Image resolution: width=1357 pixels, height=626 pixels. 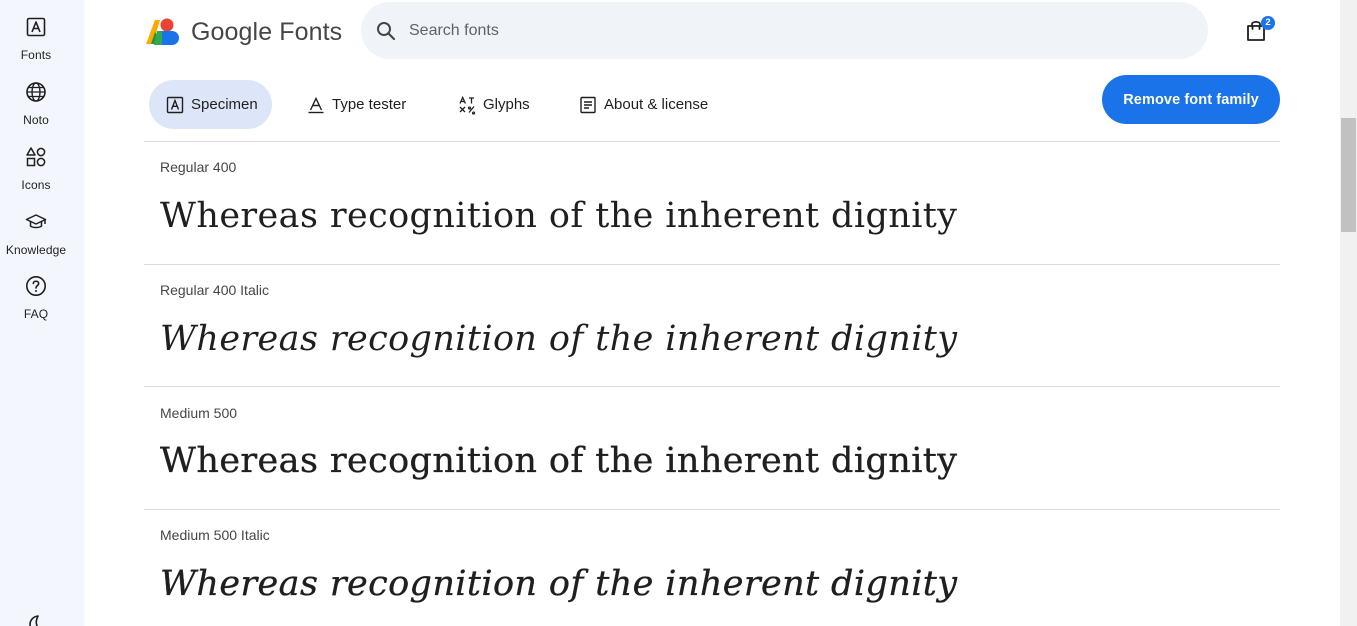 What do you see at coordinates (215, 535) in the screenshot?
I see `style-label: Medium 500 Italic` at bounding box center [215, 535].